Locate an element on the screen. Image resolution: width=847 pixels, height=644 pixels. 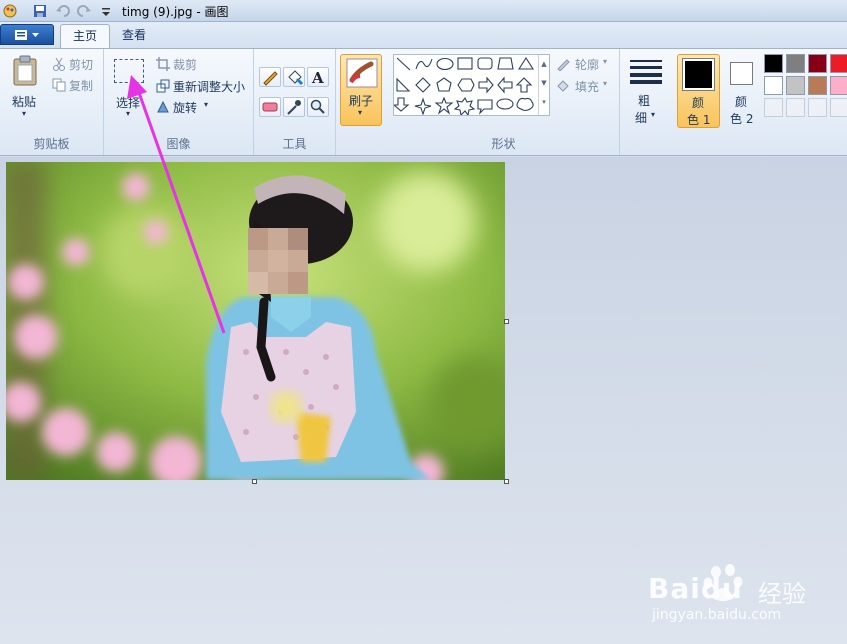
baidu-brand-text: Baidu is located at coordinates (695, 588).